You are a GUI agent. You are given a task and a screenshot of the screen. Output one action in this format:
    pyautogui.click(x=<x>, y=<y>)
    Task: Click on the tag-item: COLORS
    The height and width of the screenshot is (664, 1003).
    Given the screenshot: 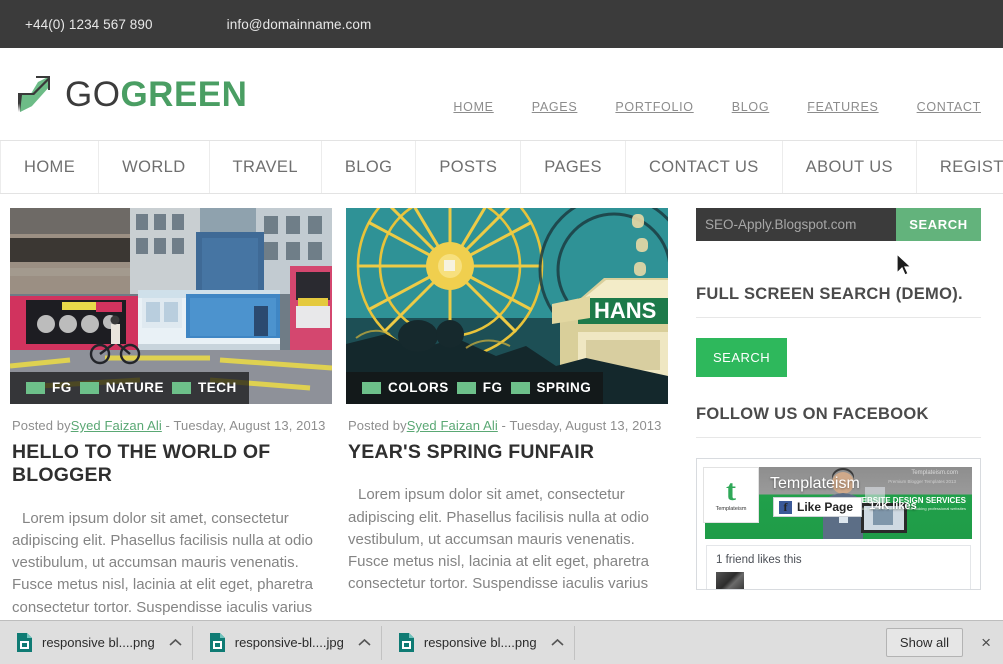 What is the action you would take?
    pyautogui.click(x=405, y=387)
    